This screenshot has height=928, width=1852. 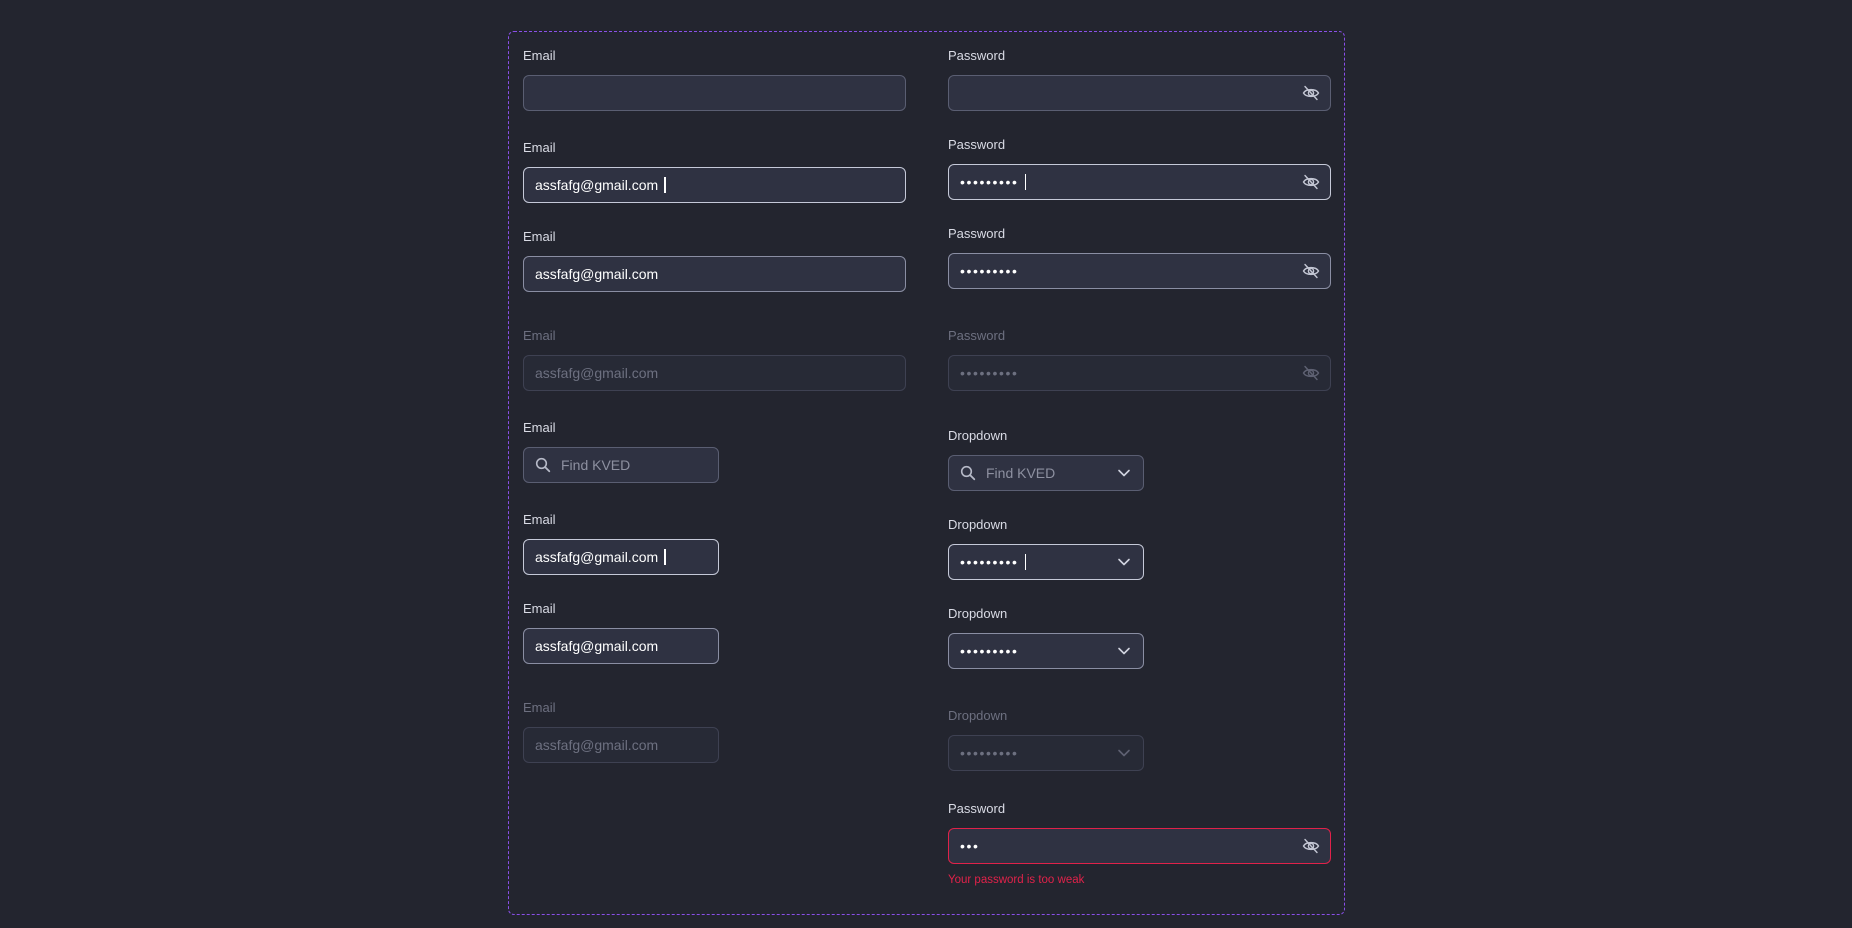 What do you see at coordinates (1139, 93) in the screenshot?
I see `password-input` at bounding box center [1139, 93].